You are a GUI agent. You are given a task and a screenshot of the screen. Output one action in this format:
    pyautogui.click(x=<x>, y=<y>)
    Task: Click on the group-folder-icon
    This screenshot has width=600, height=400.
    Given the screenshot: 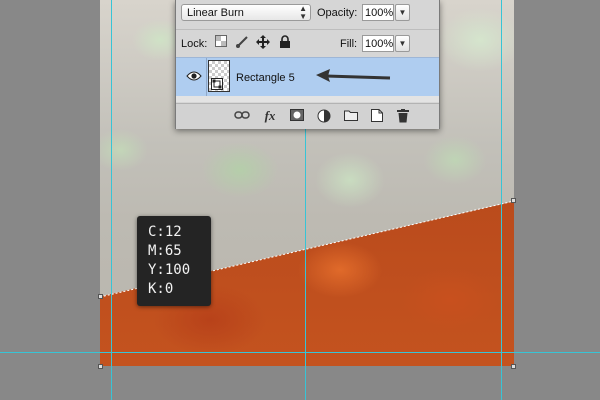 What is the action you would take?
    pyautogui.click(x=351, y=116)
    